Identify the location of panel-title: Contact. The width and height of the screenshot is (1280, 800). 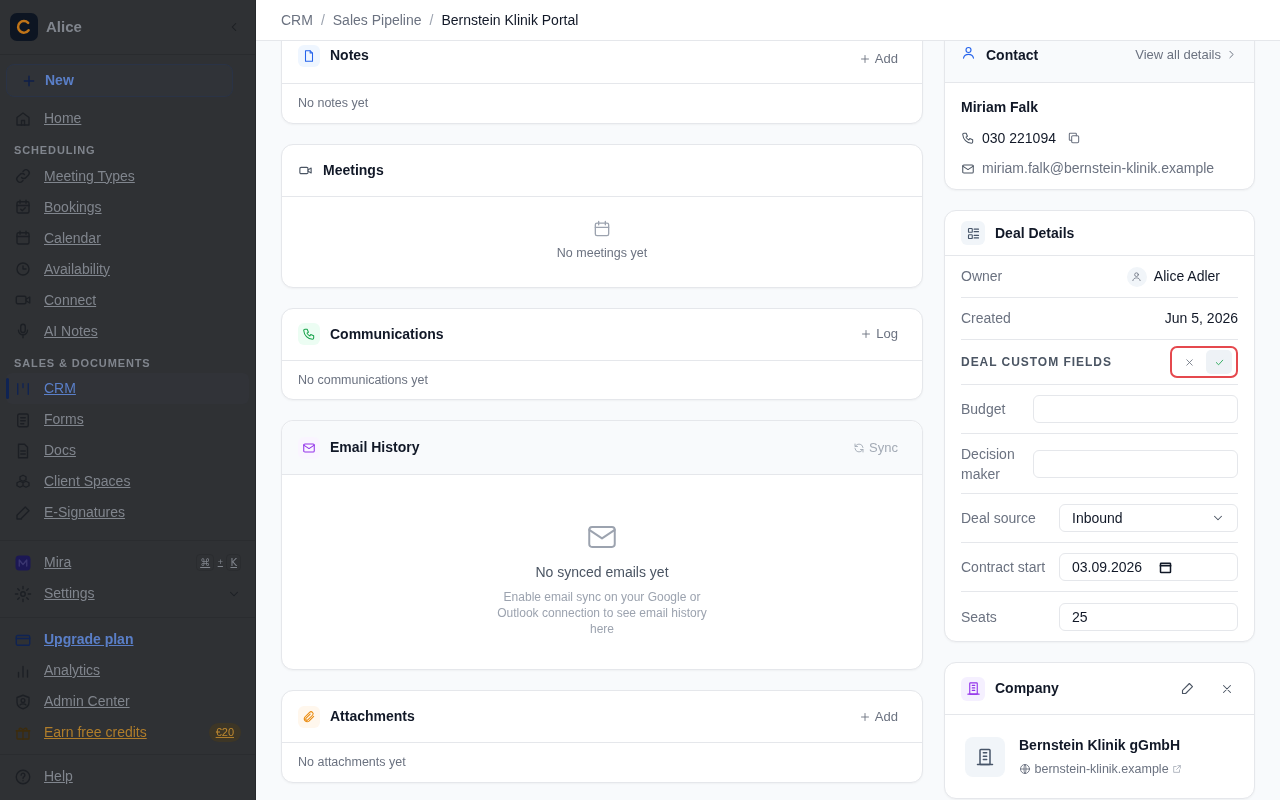
(1012, 55).